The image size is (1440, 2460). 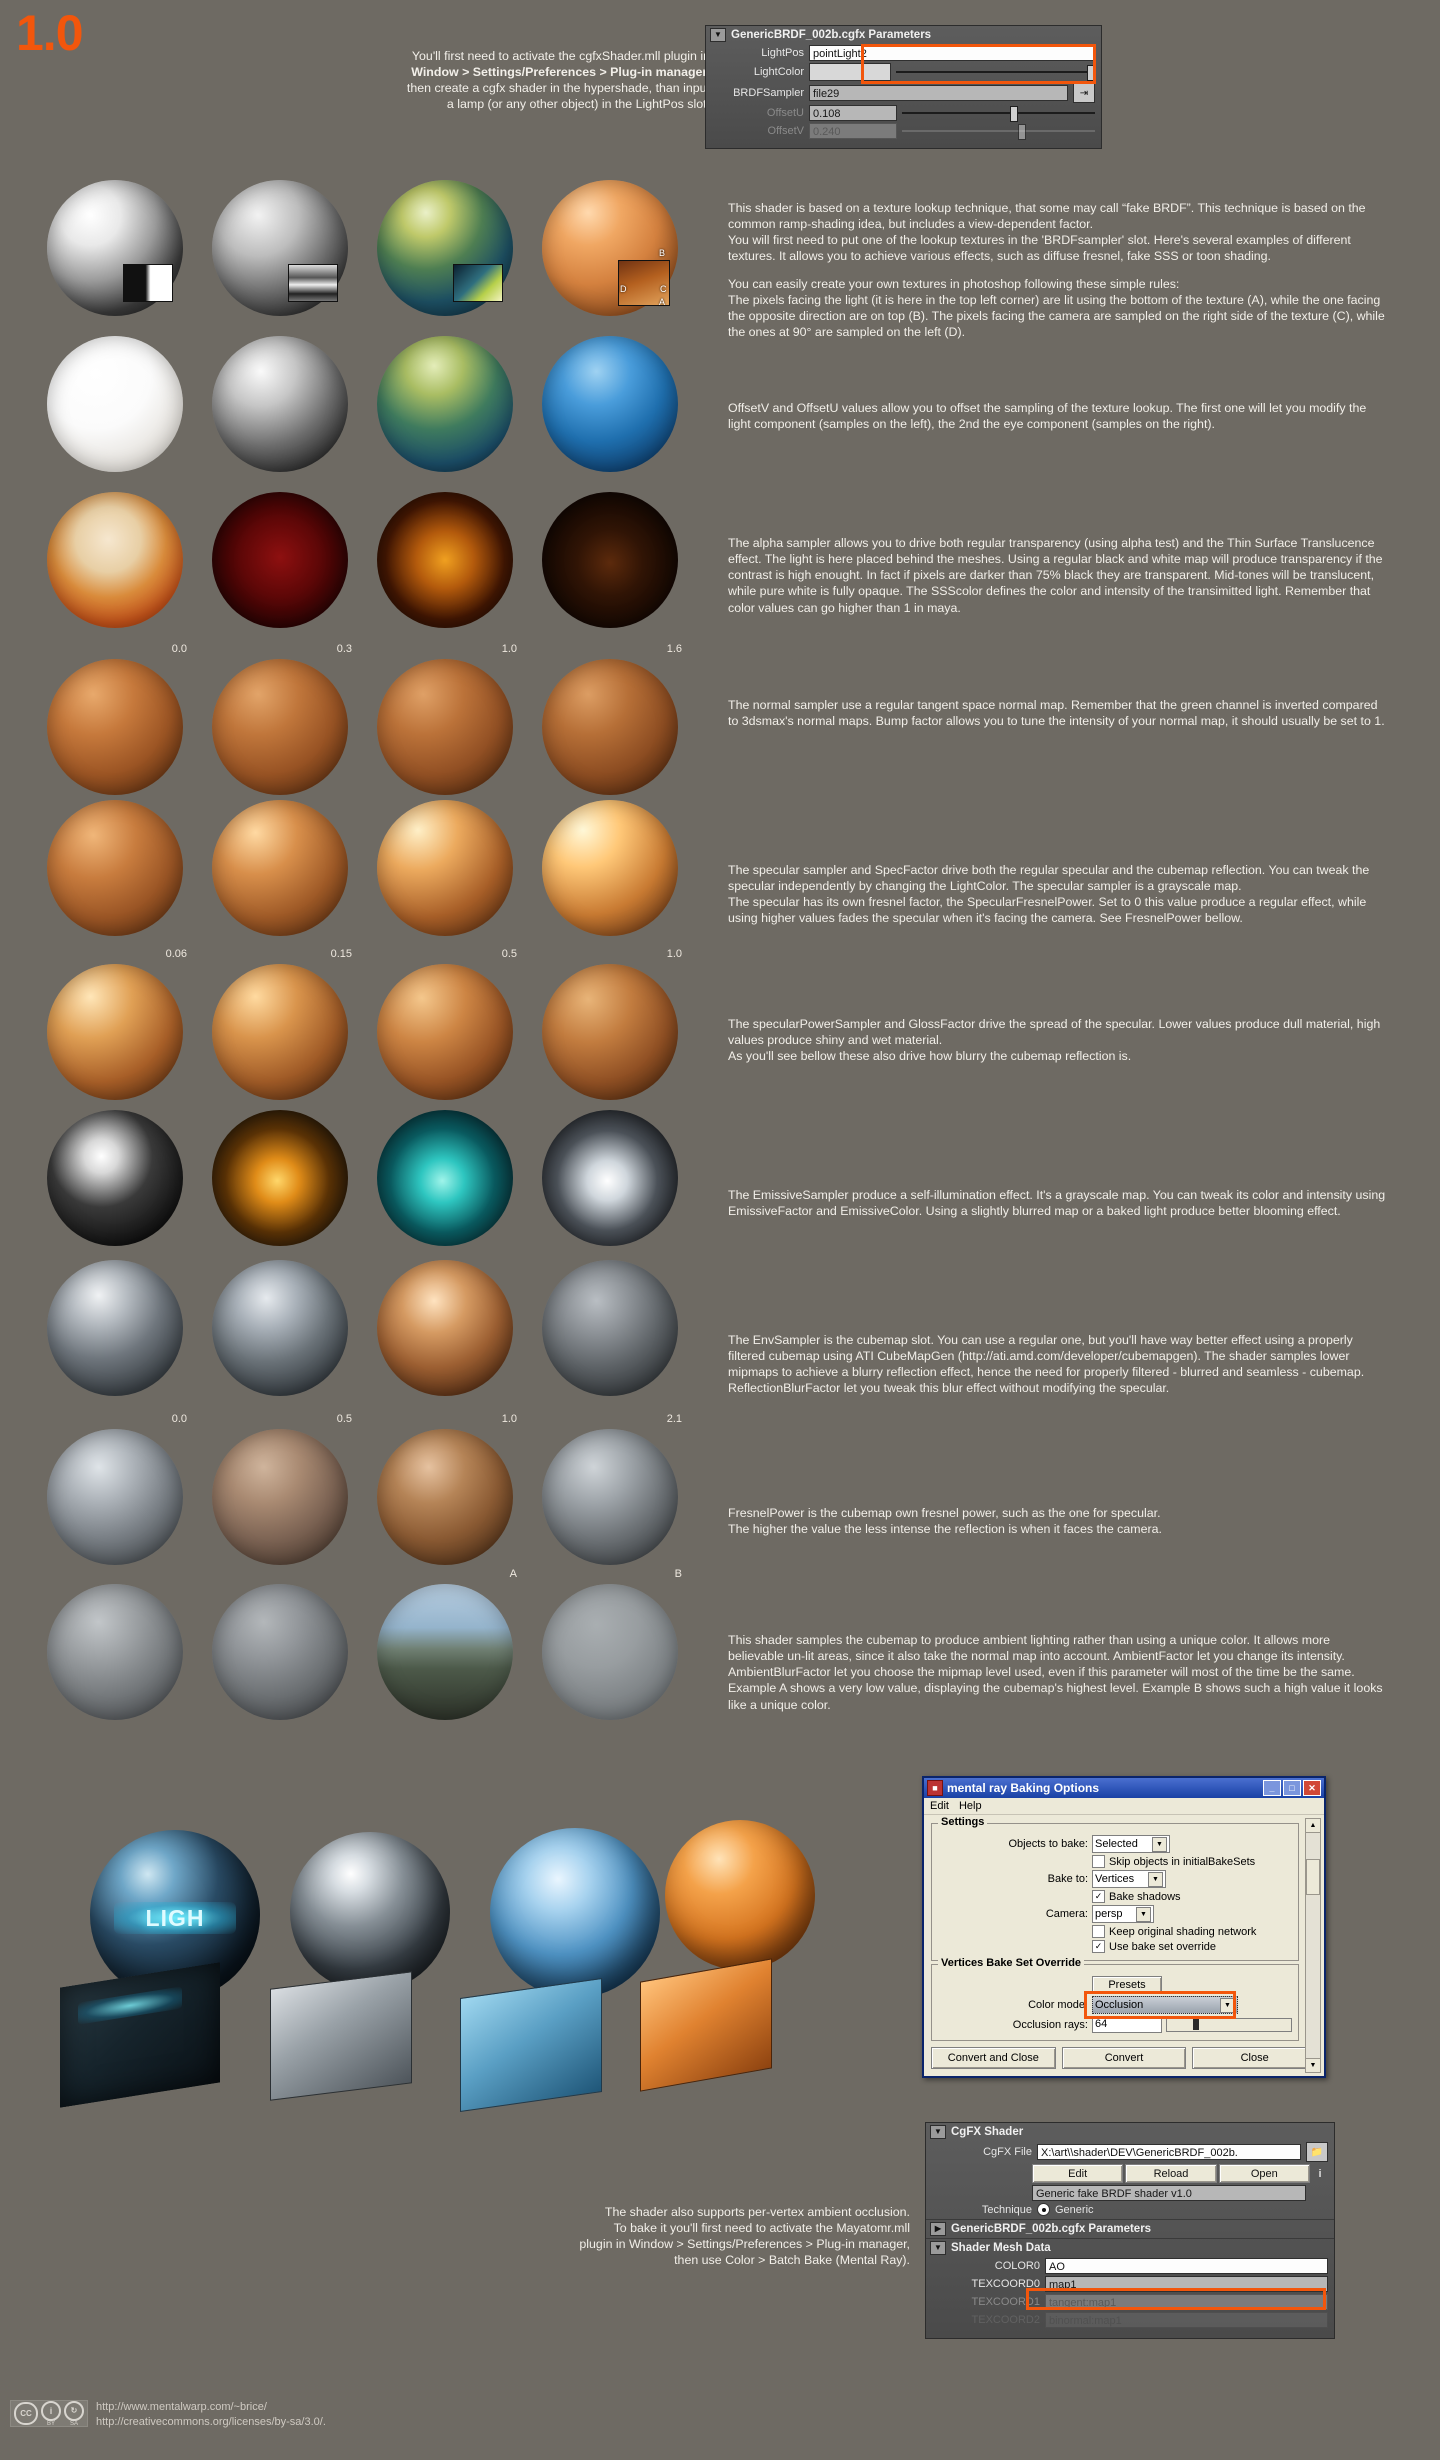 What do you see at coordinates (935, 1788) in the screenshot?
I see `maya-icon: ■` at bounding box center [935, 1788].